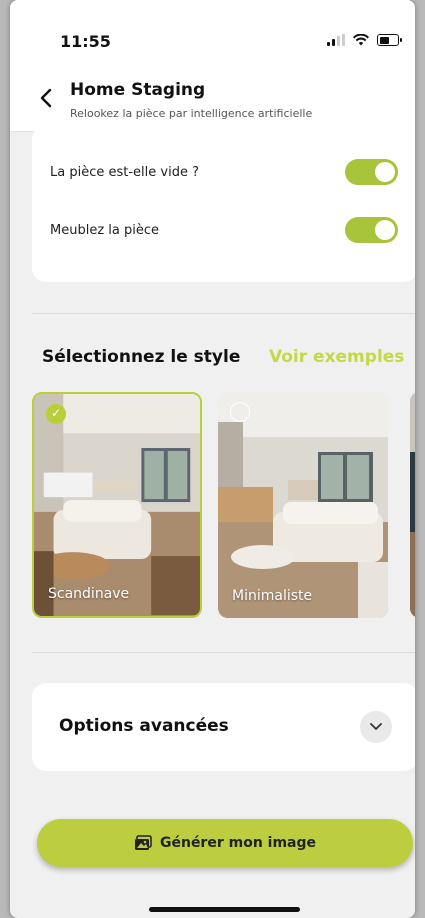 The image size is (425, 918). What do you see at coordinates (85, 41) in the screenshot?
I see `status-time: 11:55` at bounding box center [85, 41].